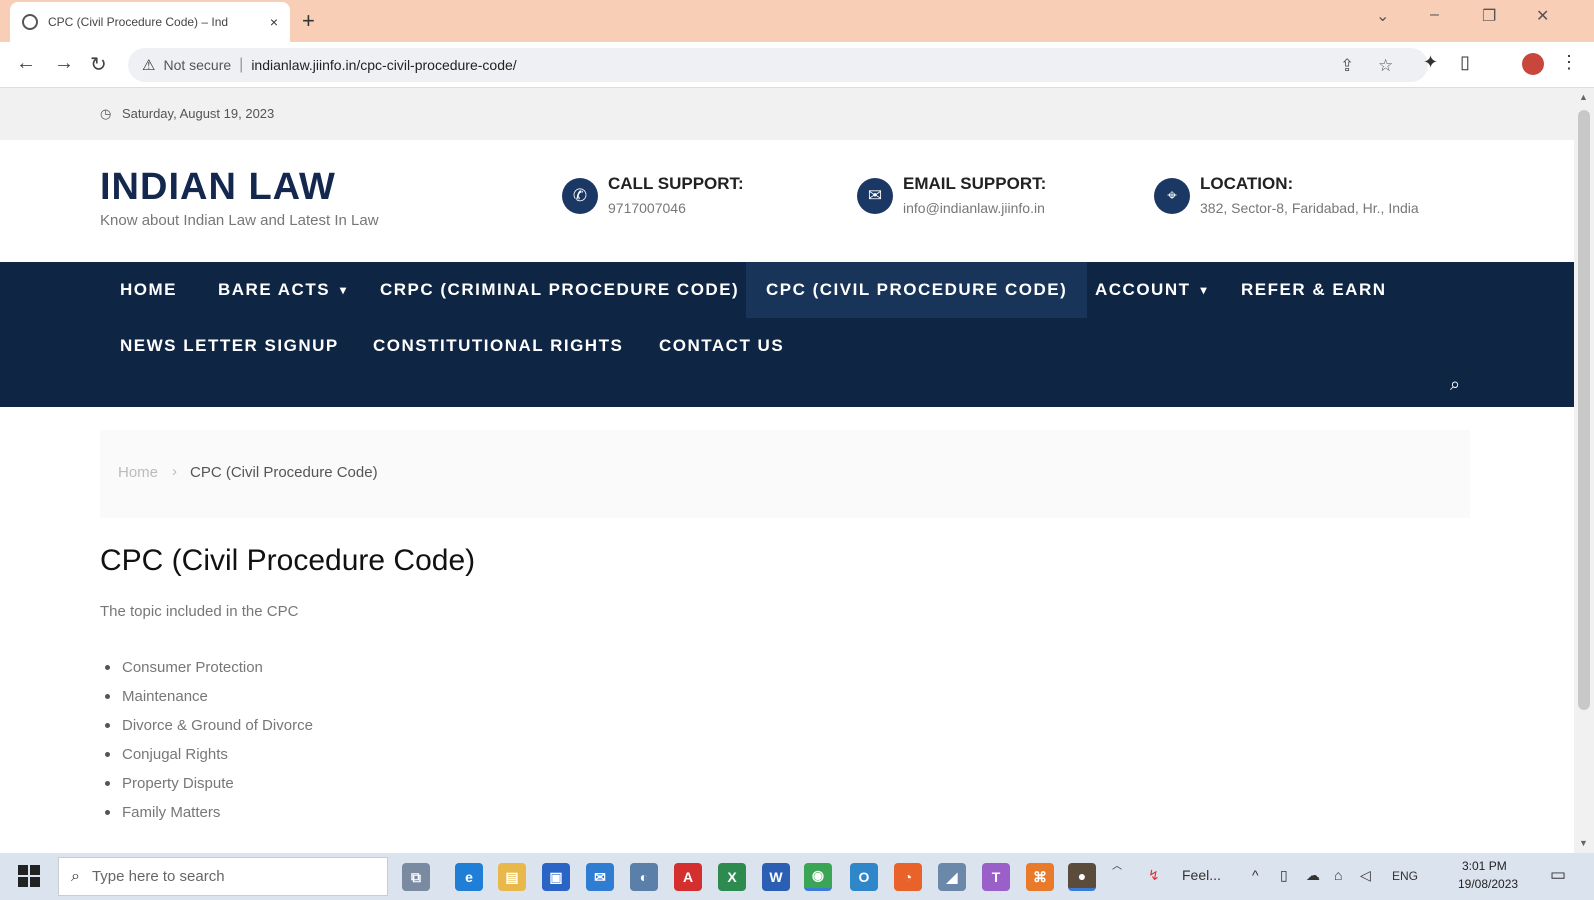 This screenshot has width=1594, height=900. Describe the element at coordinates (1584, 410) in the screenshot. I see `scrollbar-thumb` at that location.